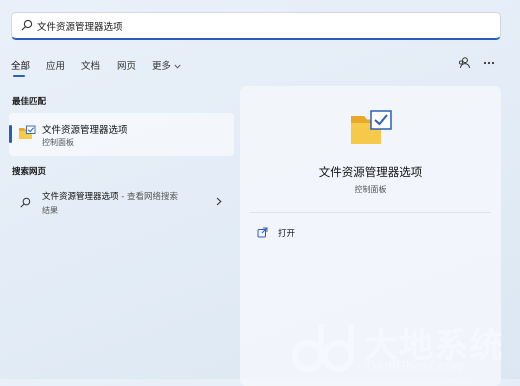 The height and width of the screenshot is (386, 520). I want to click on open-external-icon, so click(262, 232).